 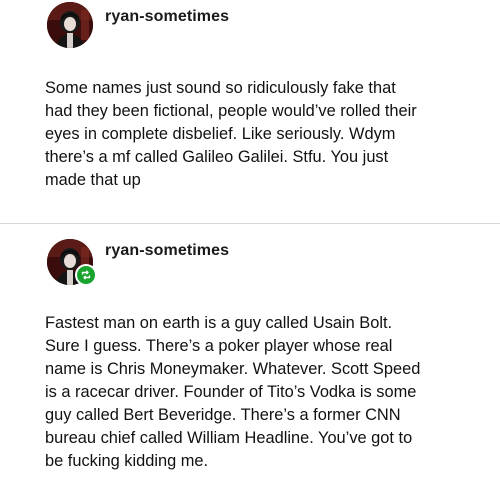 I want to click on avatar, so click(x=70, y=25).